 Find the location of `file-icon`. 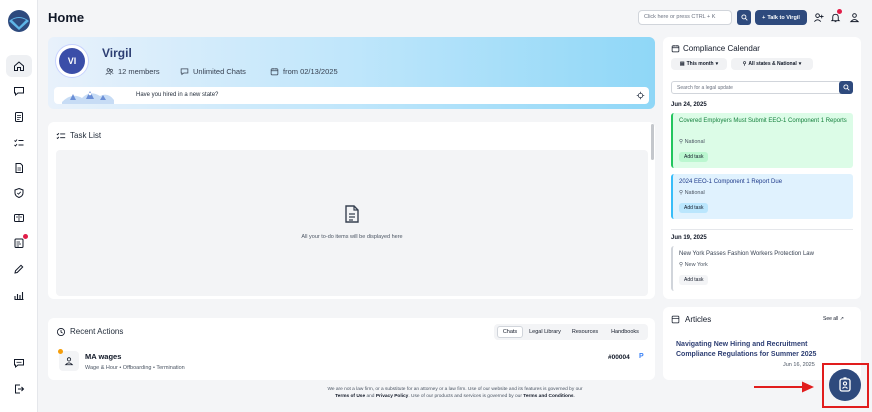

file-icon is located at coordinates (19, 168).